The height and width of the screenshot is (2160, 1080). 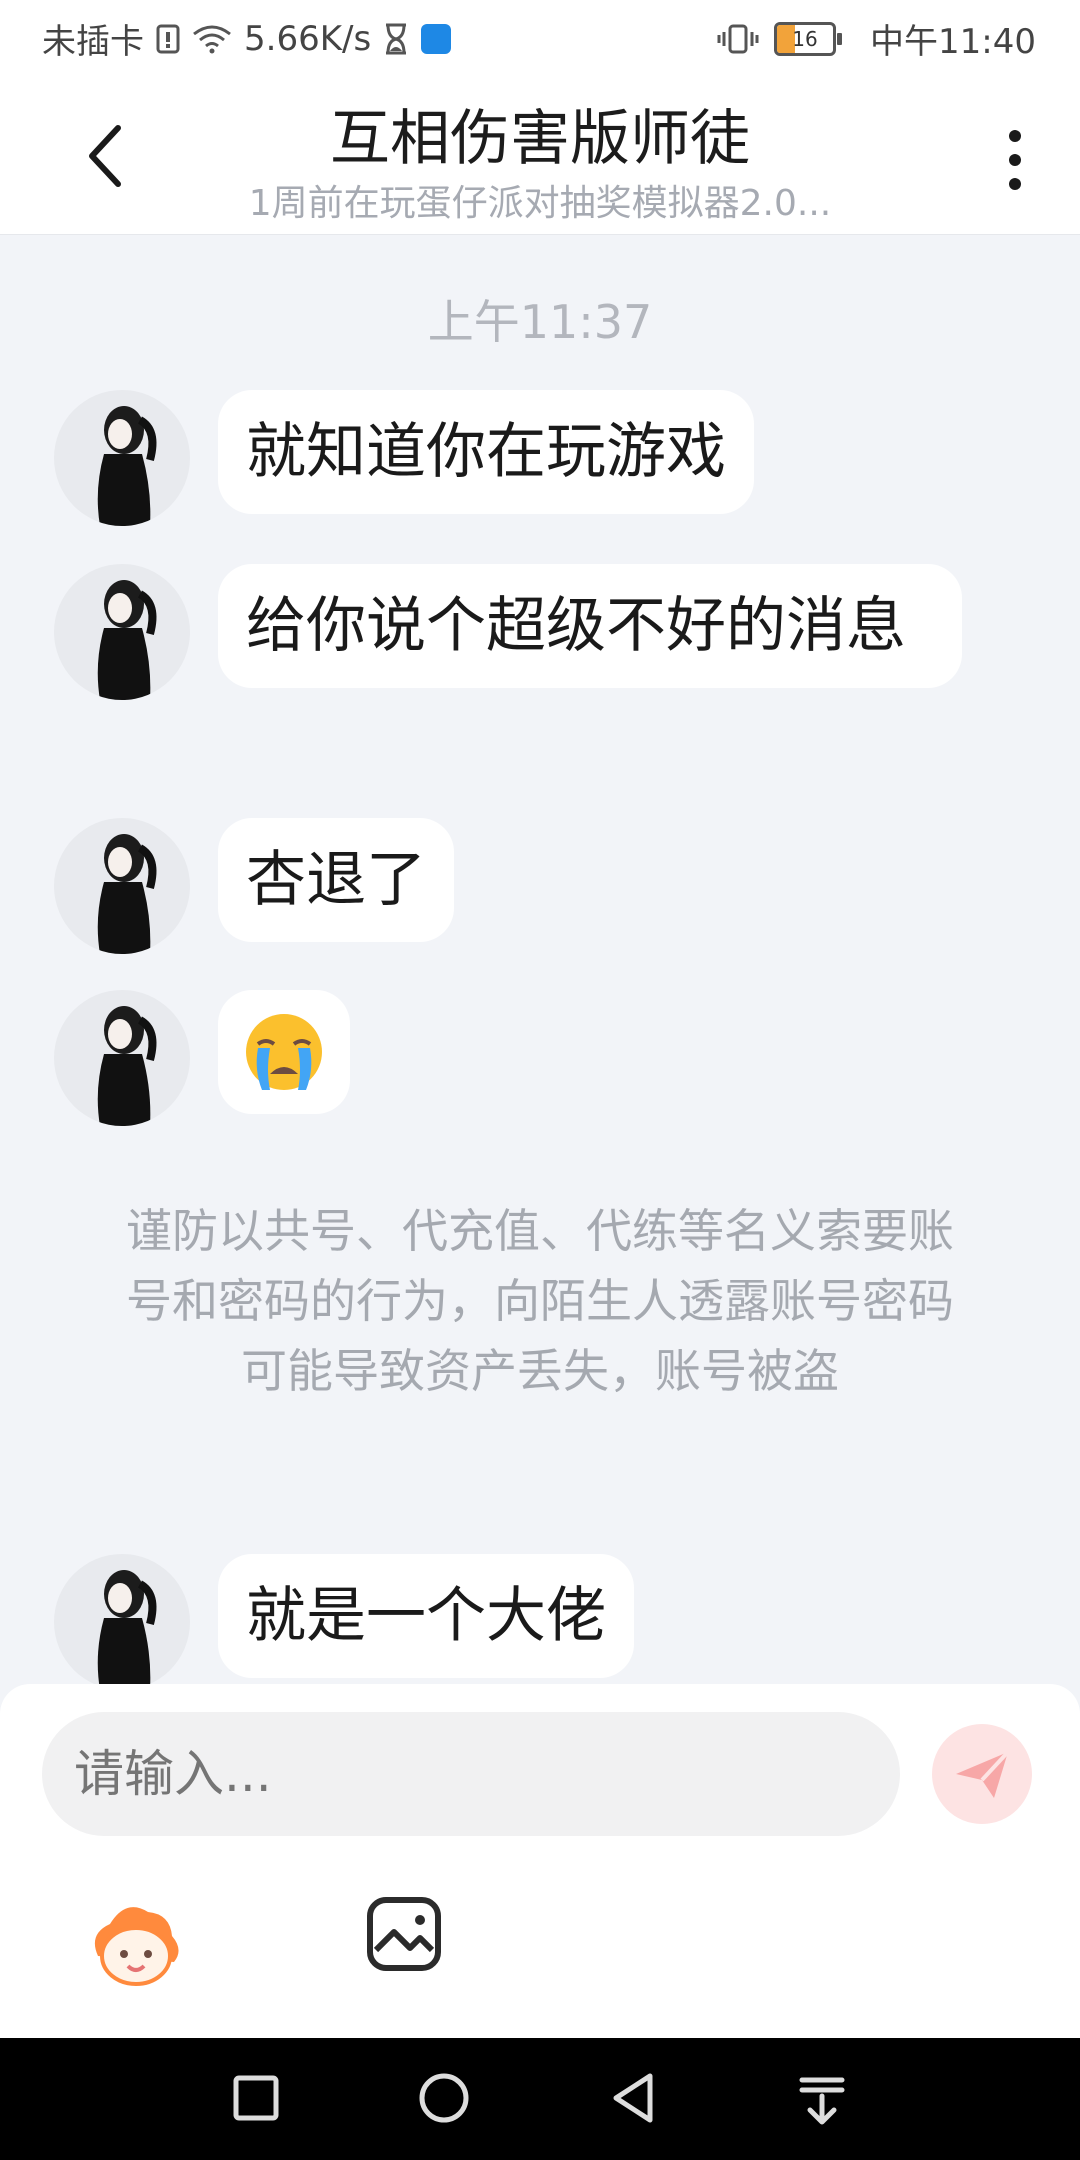 What do you see at coordinates (336, 880) in the screenshot?
I see `message-bubble: 杏退了` at bounding box center [336, 880].